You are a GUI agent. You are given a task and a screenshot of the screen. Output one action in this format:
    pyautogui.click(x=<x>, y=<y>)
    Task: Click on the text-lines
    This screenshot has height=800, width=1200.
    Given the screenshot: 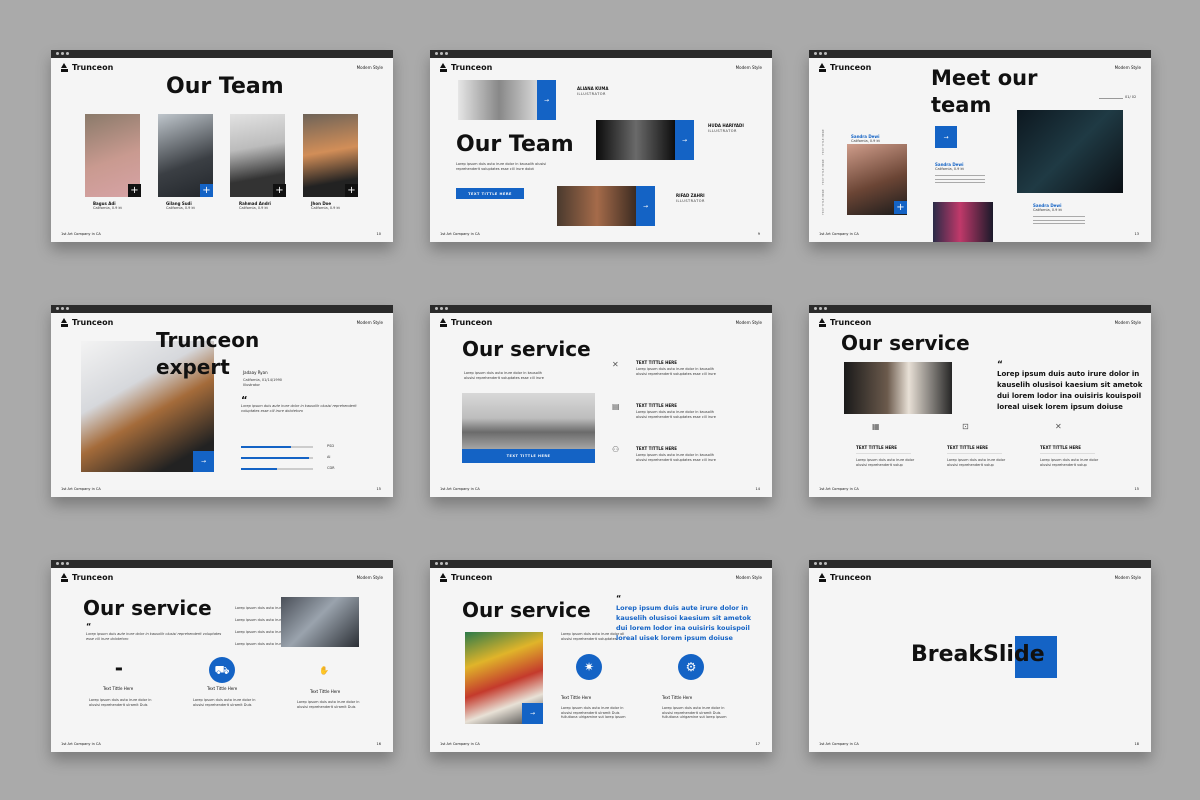 What is the action you would take?
    pyautogui.click(x=1059, y=221)
    